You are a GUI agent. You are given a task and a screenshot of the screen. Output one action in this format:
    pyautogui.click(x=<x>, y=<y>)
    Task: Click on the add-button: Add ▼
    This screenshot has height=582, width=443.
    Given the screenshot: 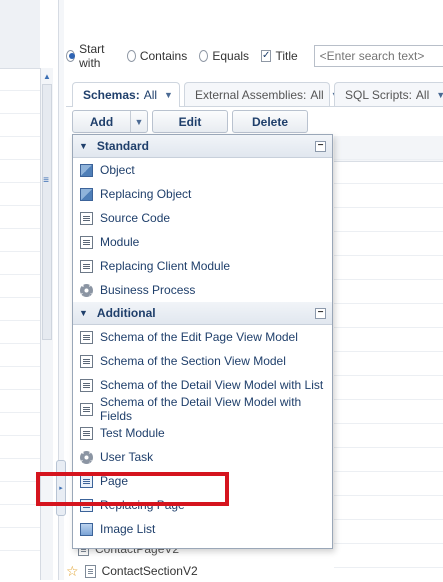 What is the action you would take?
    pyautogui.click(x=110, y=121)
    